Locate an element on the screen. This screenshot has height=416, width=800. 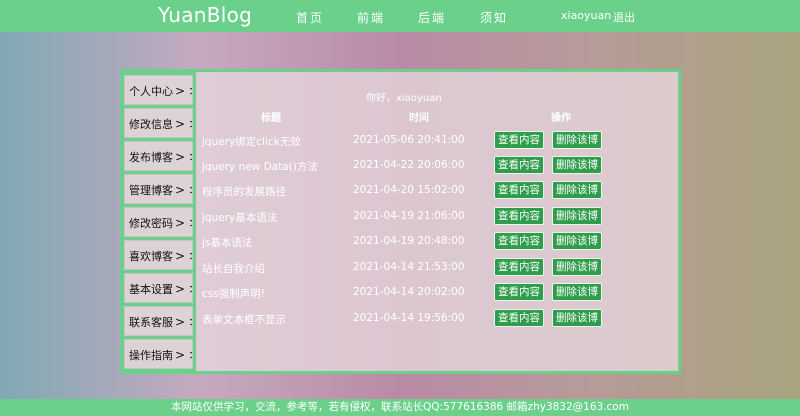
table-row: 程序员的发展路径 2021-04-20 15:02:00 查看内容 删除该博 is located at coordinates (400, 190).